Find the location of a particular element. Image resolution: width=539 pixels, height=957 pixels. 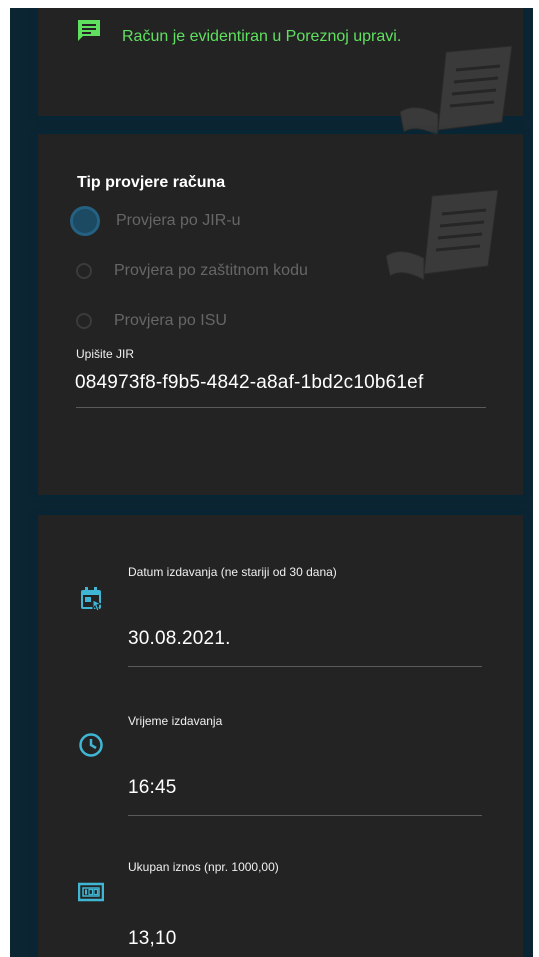

time-label: Vrijeme izdavanja is located at coordinates (175, 721).